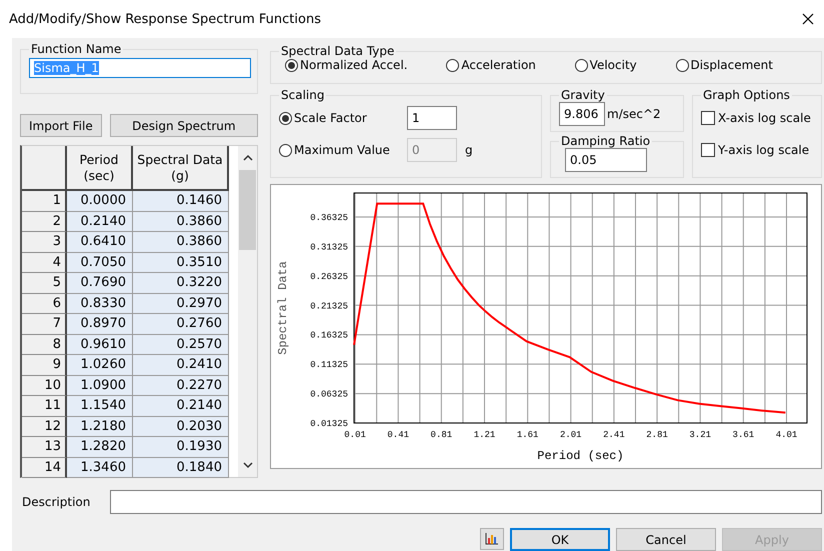 Image resolution: width=824 pixels, height=551 pixels. I want to click on row-number: 3, so click(44, 242).